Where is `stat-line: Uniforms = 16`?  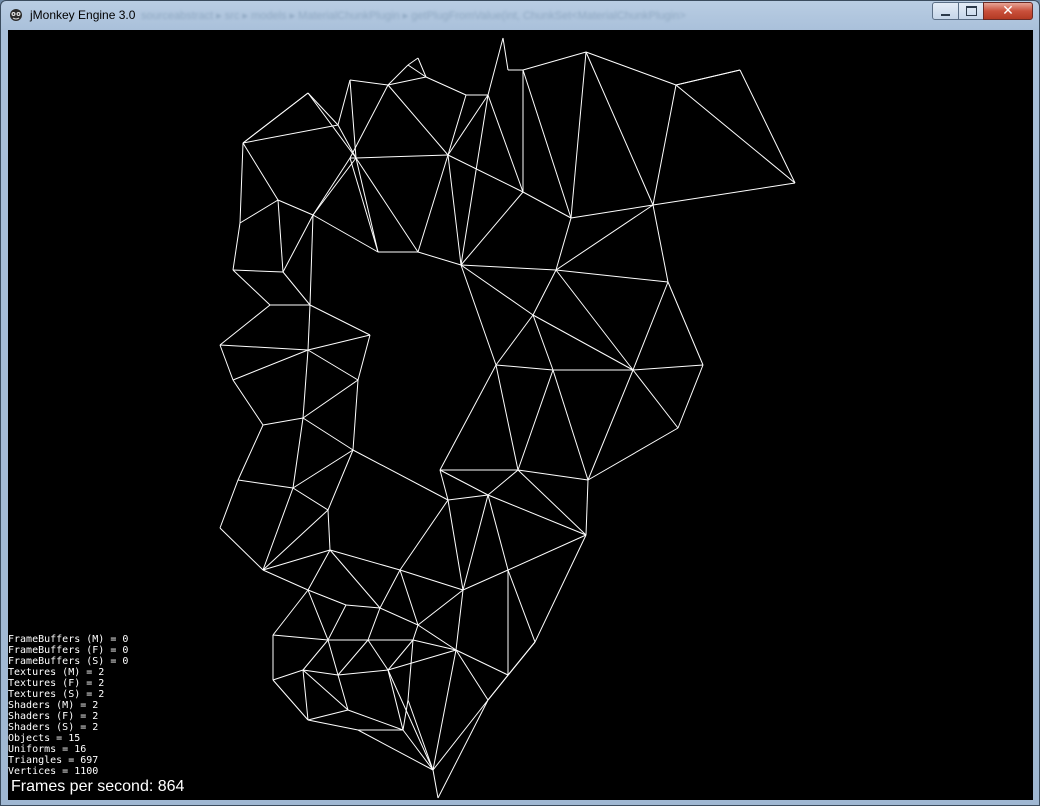 stat-line: Uniforms = 16 is located at coordinates (47, 749).